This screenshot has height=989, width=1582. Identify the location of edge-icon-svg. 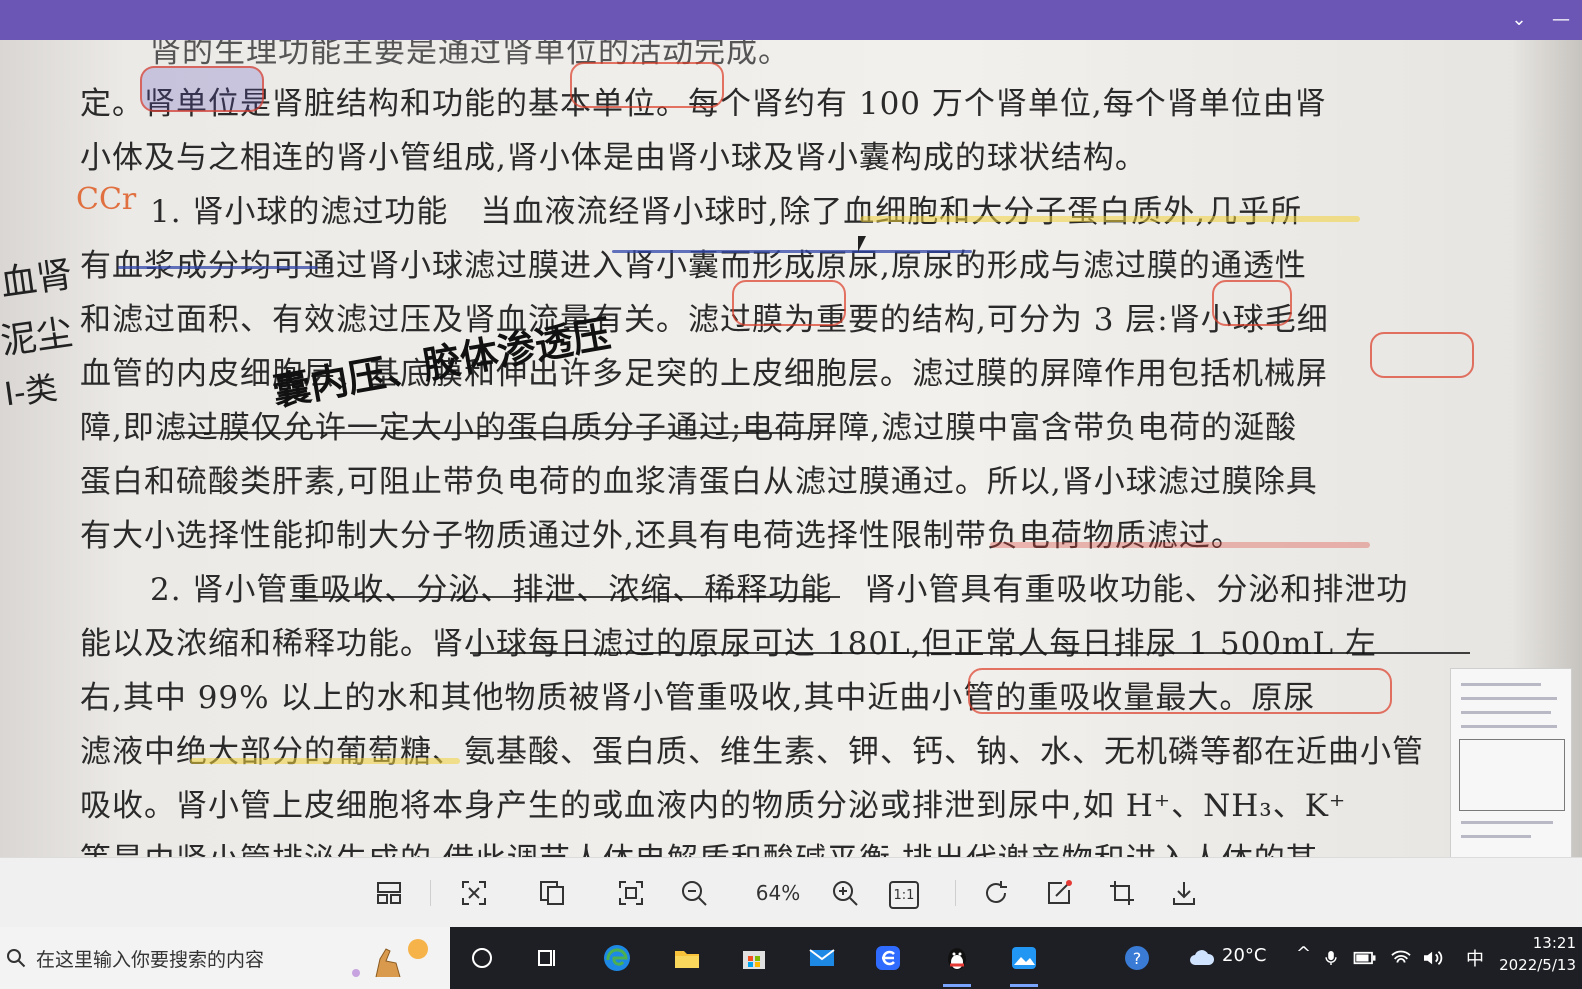
(617, 958).